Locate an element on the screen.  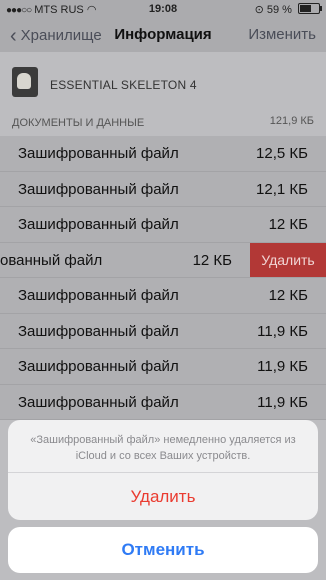
section-header: ДОКУМЕНТЫ И ДАННЫЕ 121,9 КБ is located at coordinates (163, 124).